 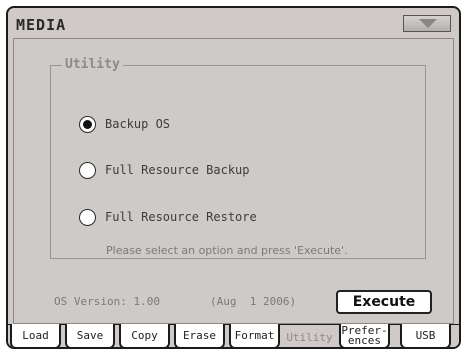 I want to click on option-label: Full Resource Restore, so click(x=181, y=217).